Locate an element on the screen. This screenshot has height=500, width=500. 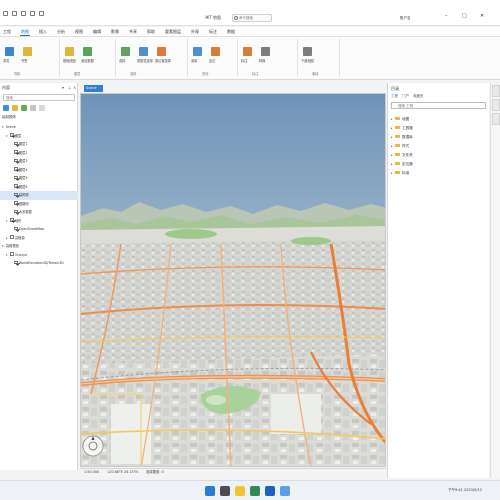
editing-icon is located at coordinates (33, 108).